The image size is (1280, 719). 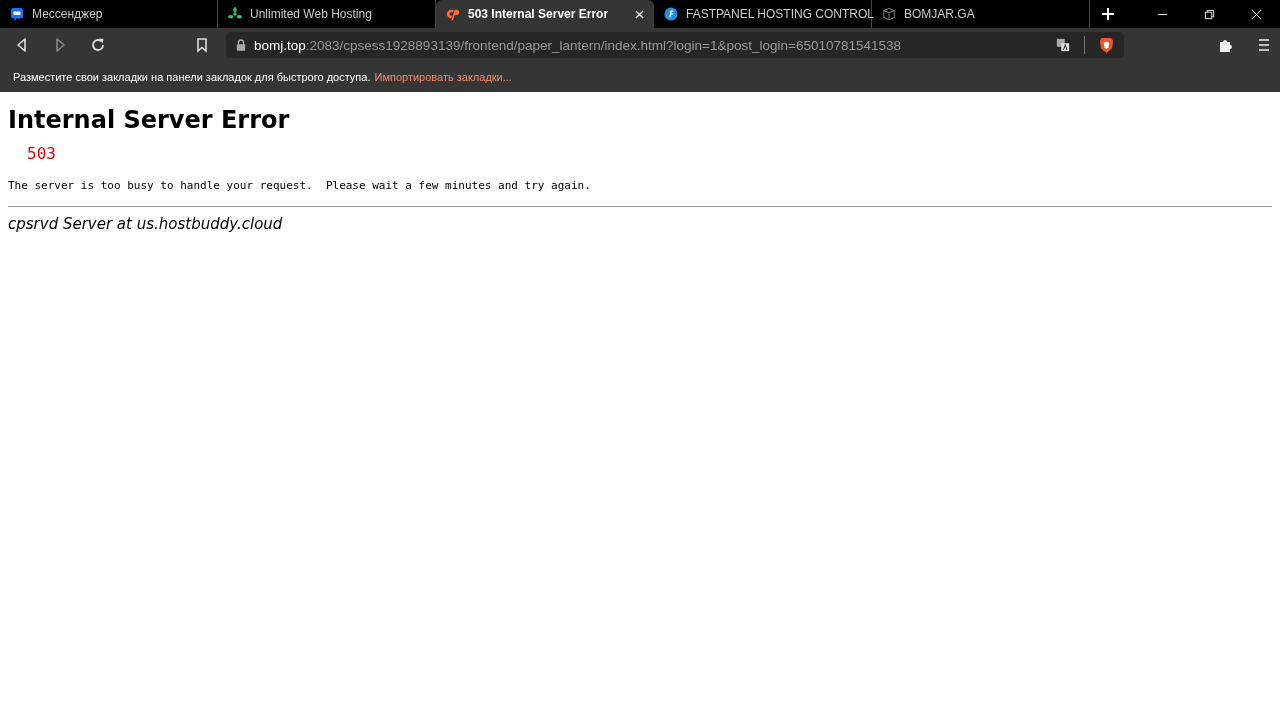 I want to click on cube-icon, so click(x=889, y=14).